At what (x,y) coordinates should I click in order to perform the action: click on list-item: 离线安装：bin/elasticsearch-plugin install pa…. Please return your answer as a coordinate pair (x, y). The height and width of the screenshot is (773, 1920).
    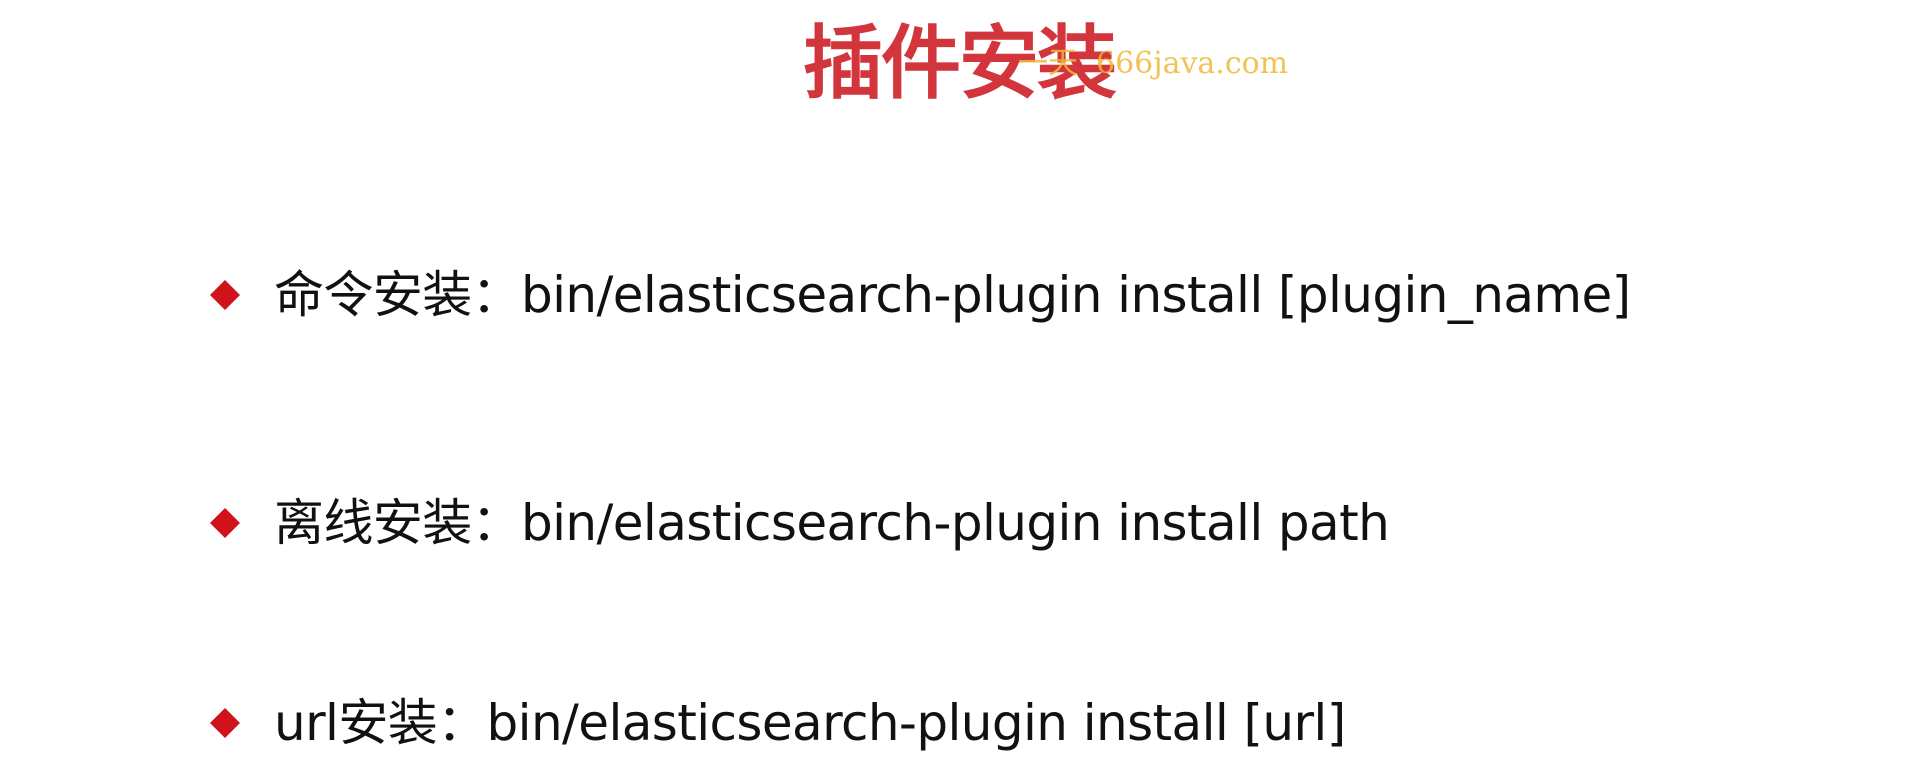
    Looking at the image, I should click on (800, 523).